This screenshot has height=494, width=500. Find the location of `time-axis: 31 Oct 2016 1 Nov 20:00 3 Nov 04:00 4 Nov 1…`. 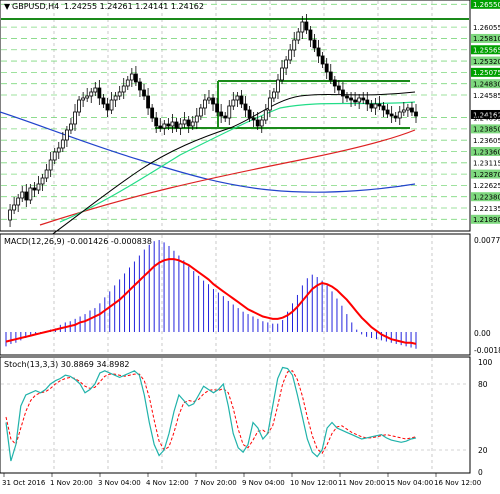

time-axis: 31 Oct 2016 1 Nov 20:00 3 Nov 04:00 4 Nov 1… is located at coordinates (241, 480).